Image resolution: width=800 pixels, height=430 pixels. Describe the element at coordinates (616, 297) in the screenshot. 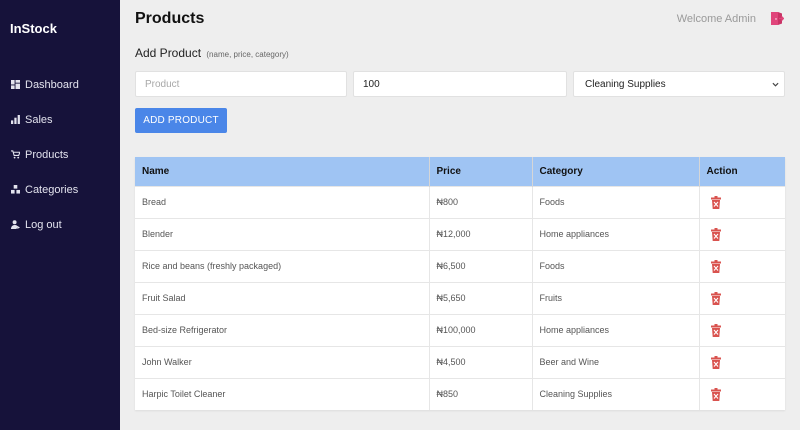

I see `product-category-cell: Fruits` at that location.